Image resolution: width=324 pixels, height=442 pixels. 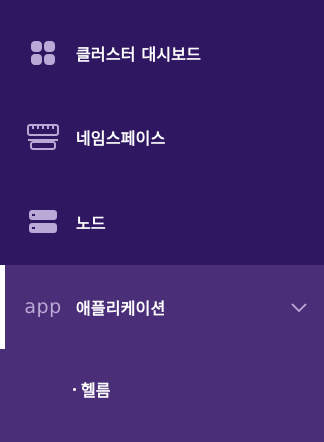 I want to click on node-server-icon, so click(x=43, y=222).